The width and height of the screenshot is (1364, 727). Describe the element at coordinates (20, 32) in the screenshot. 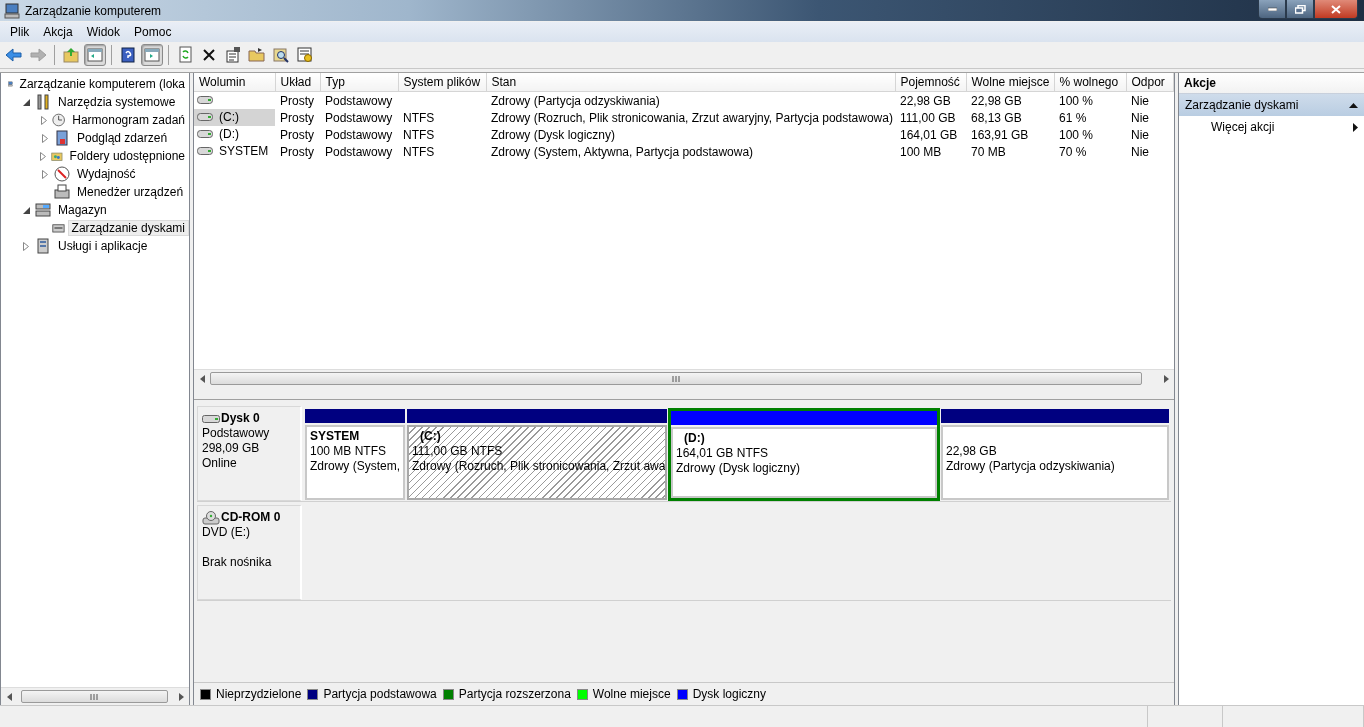

I see `menu-item: Plik` at that location.